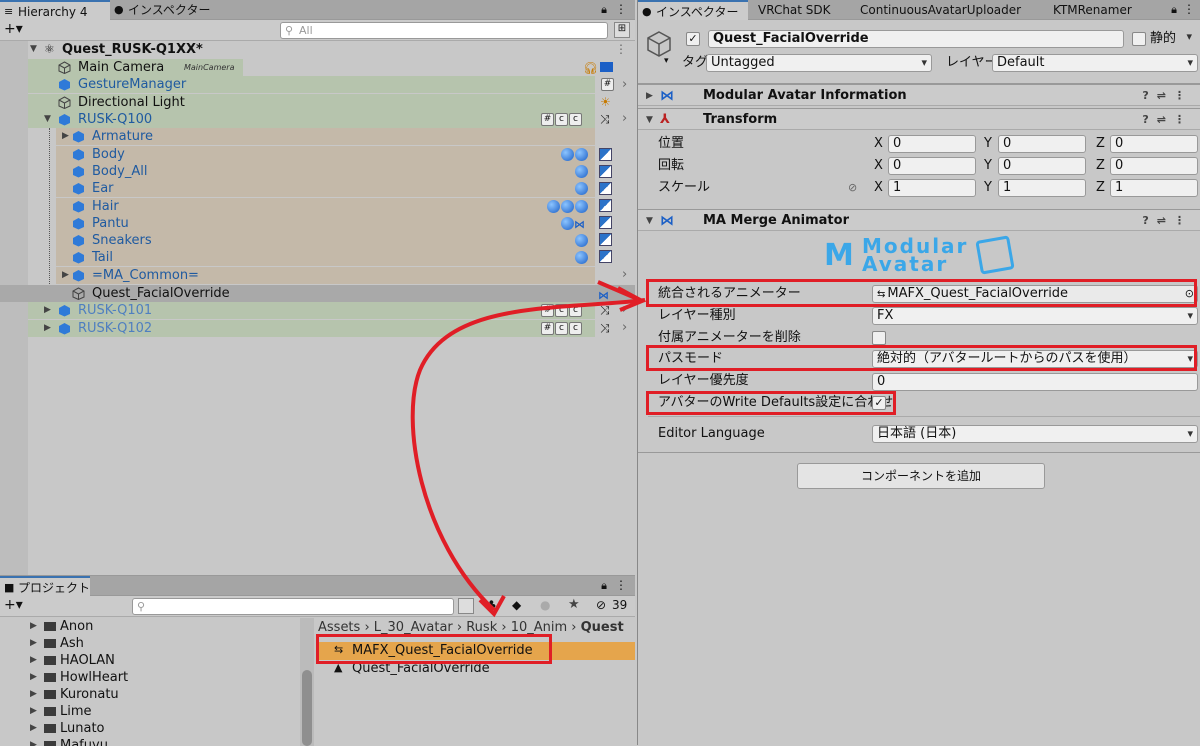 Image resolution: width=1200 pixels, height=746 pixels. What do you see at coordinates (1042, 188) in the screenshot?
I see `scale-y-field: 1` at bounding box center [1042, 188].